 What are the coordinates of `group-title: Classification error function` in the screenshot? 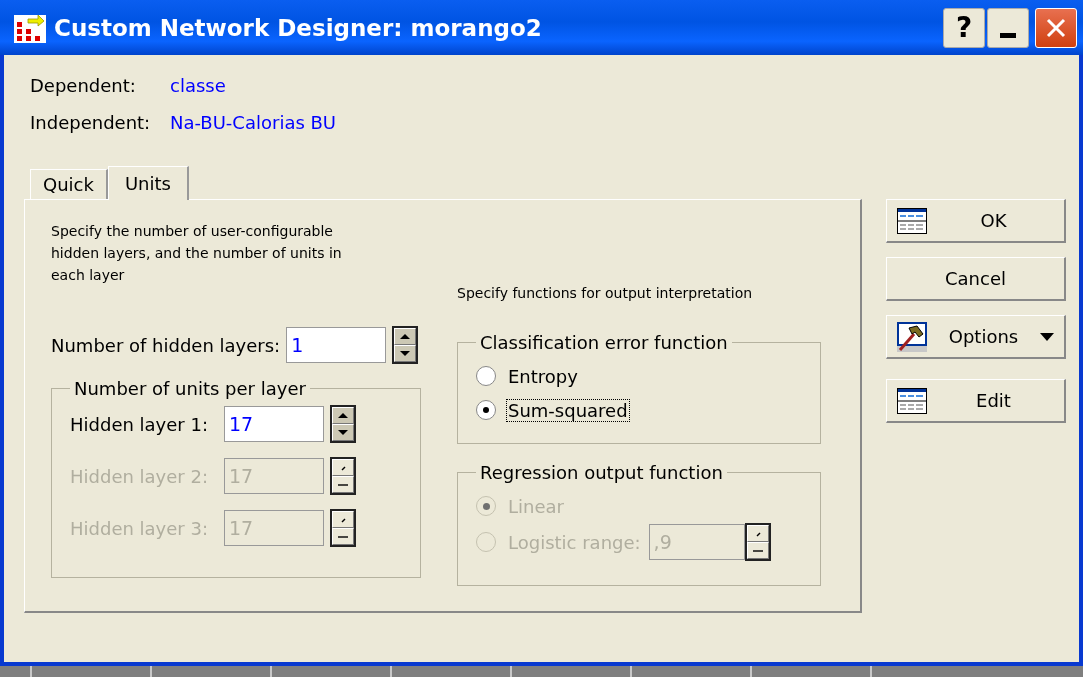 It's located at (604, 342).